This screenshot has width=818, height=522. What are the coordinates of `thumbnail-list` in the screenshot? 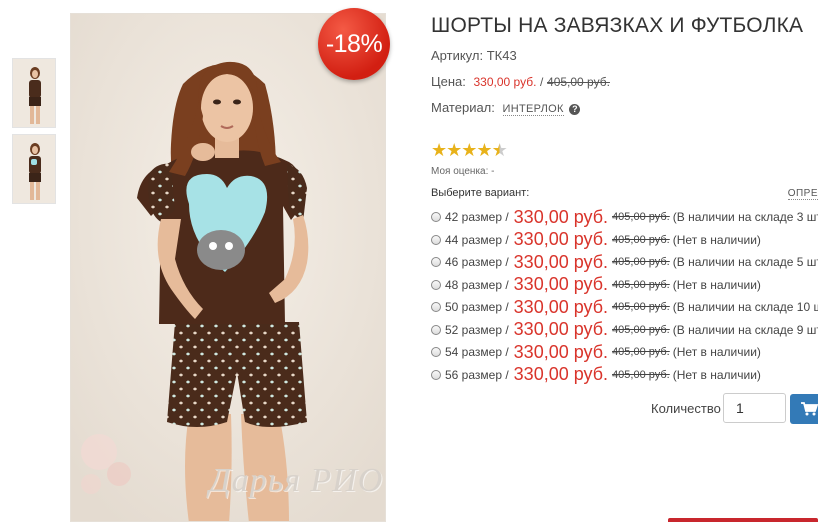 It's located at (34, 134).